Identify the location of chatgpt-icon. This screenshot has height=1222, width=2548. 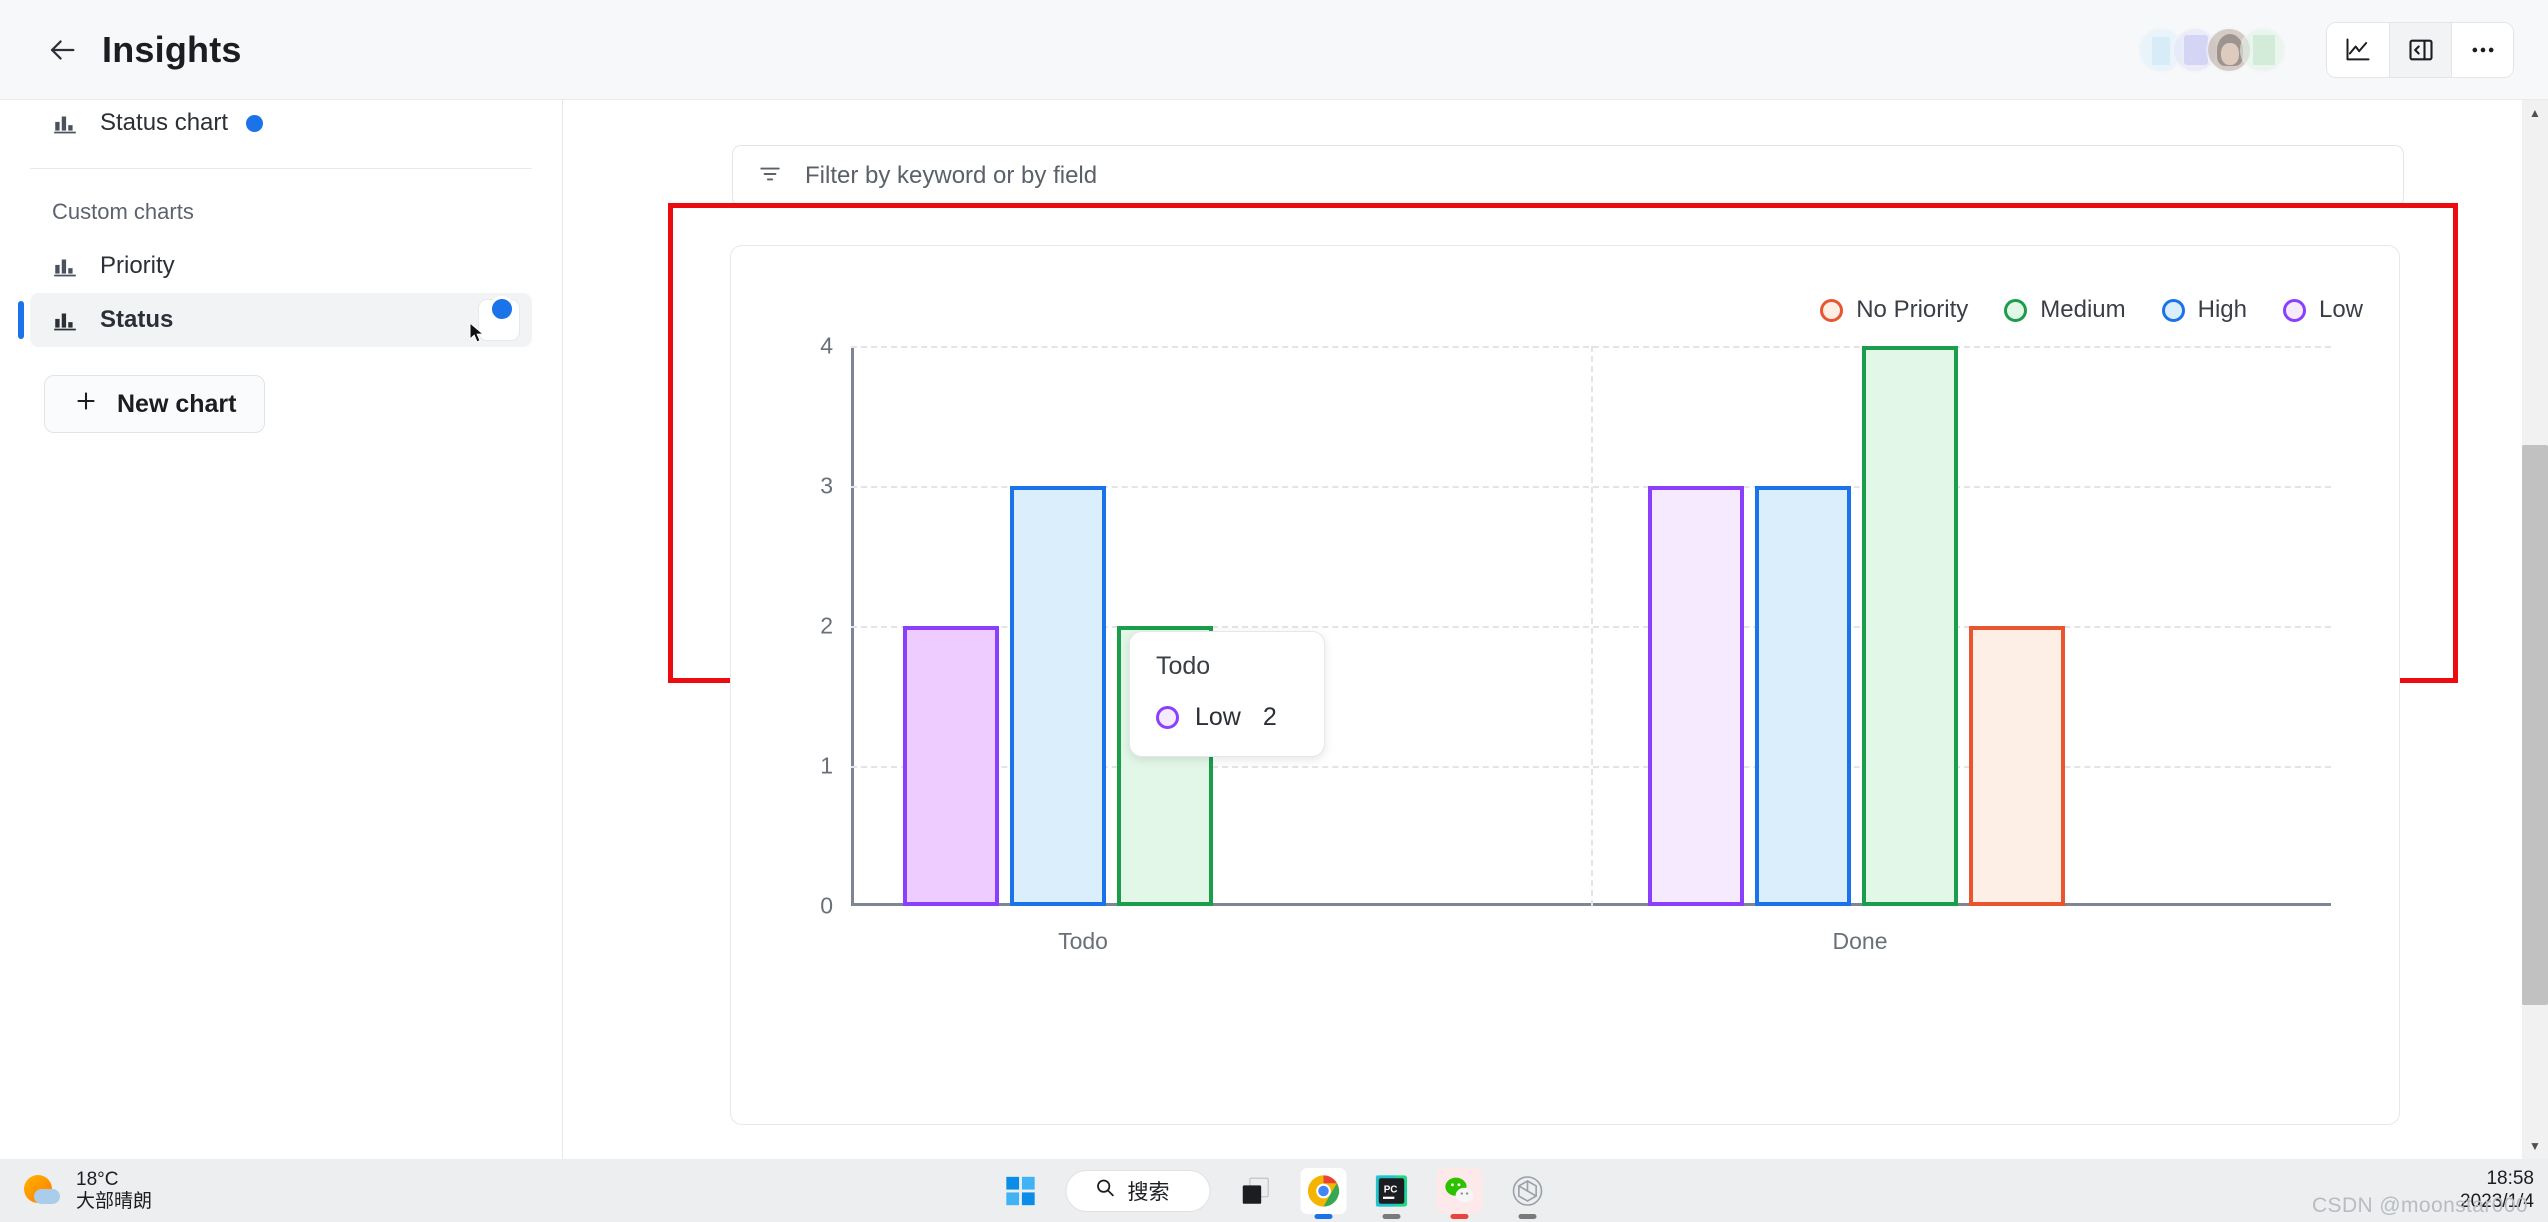
(1528, 1193).